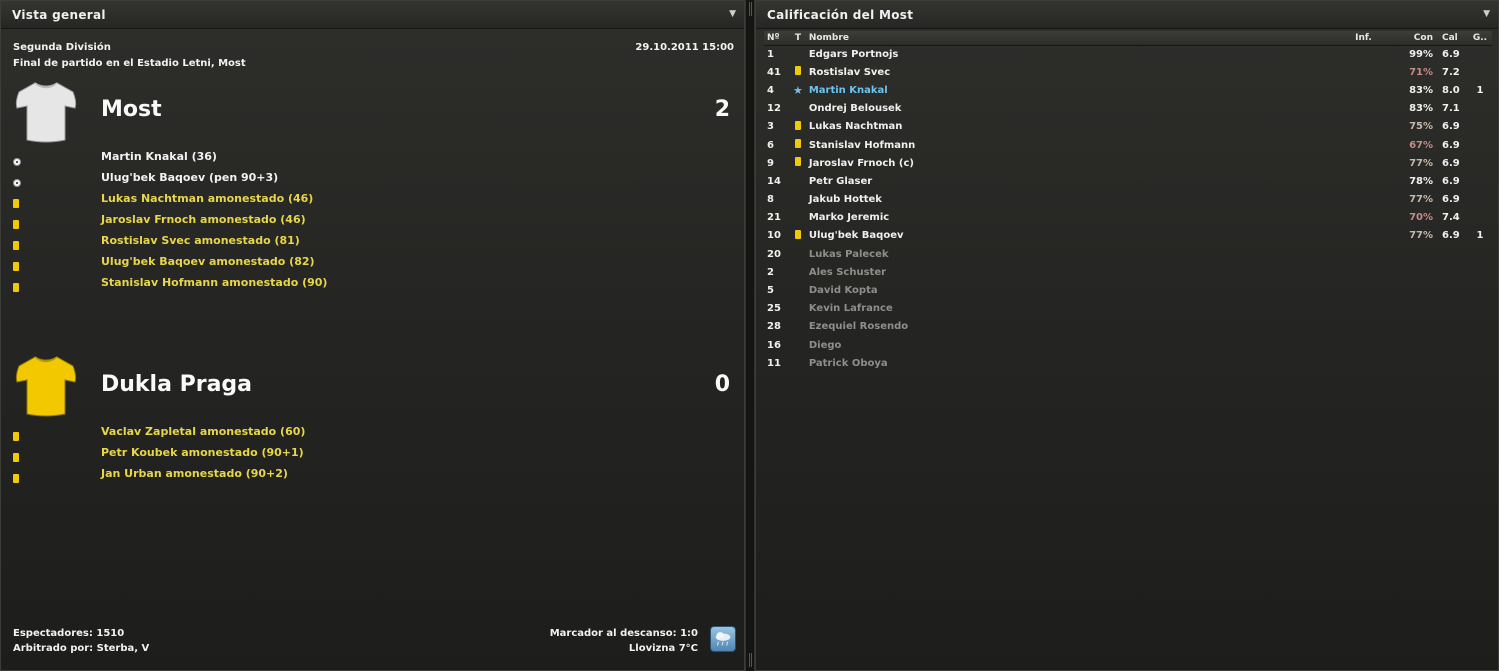  I want to click on player-row: 8 Jakub Hottek 77% 6.9, so click(1128, 200).